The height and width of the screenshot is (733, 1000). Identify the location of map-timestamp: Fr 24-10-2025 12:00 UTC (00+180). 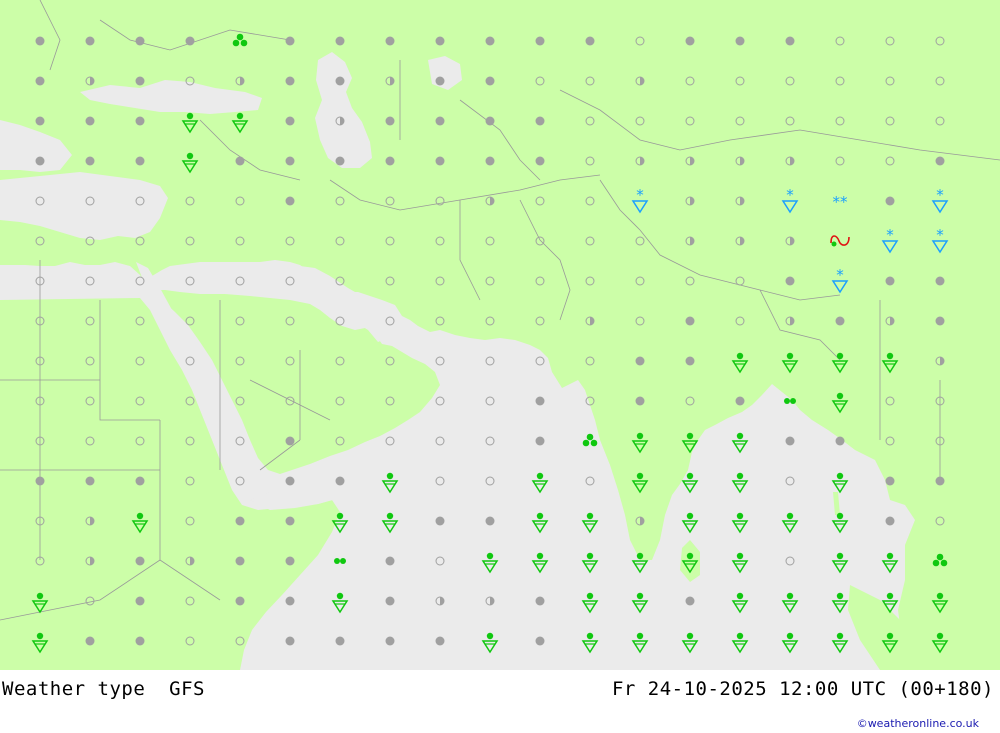
(802, 689).